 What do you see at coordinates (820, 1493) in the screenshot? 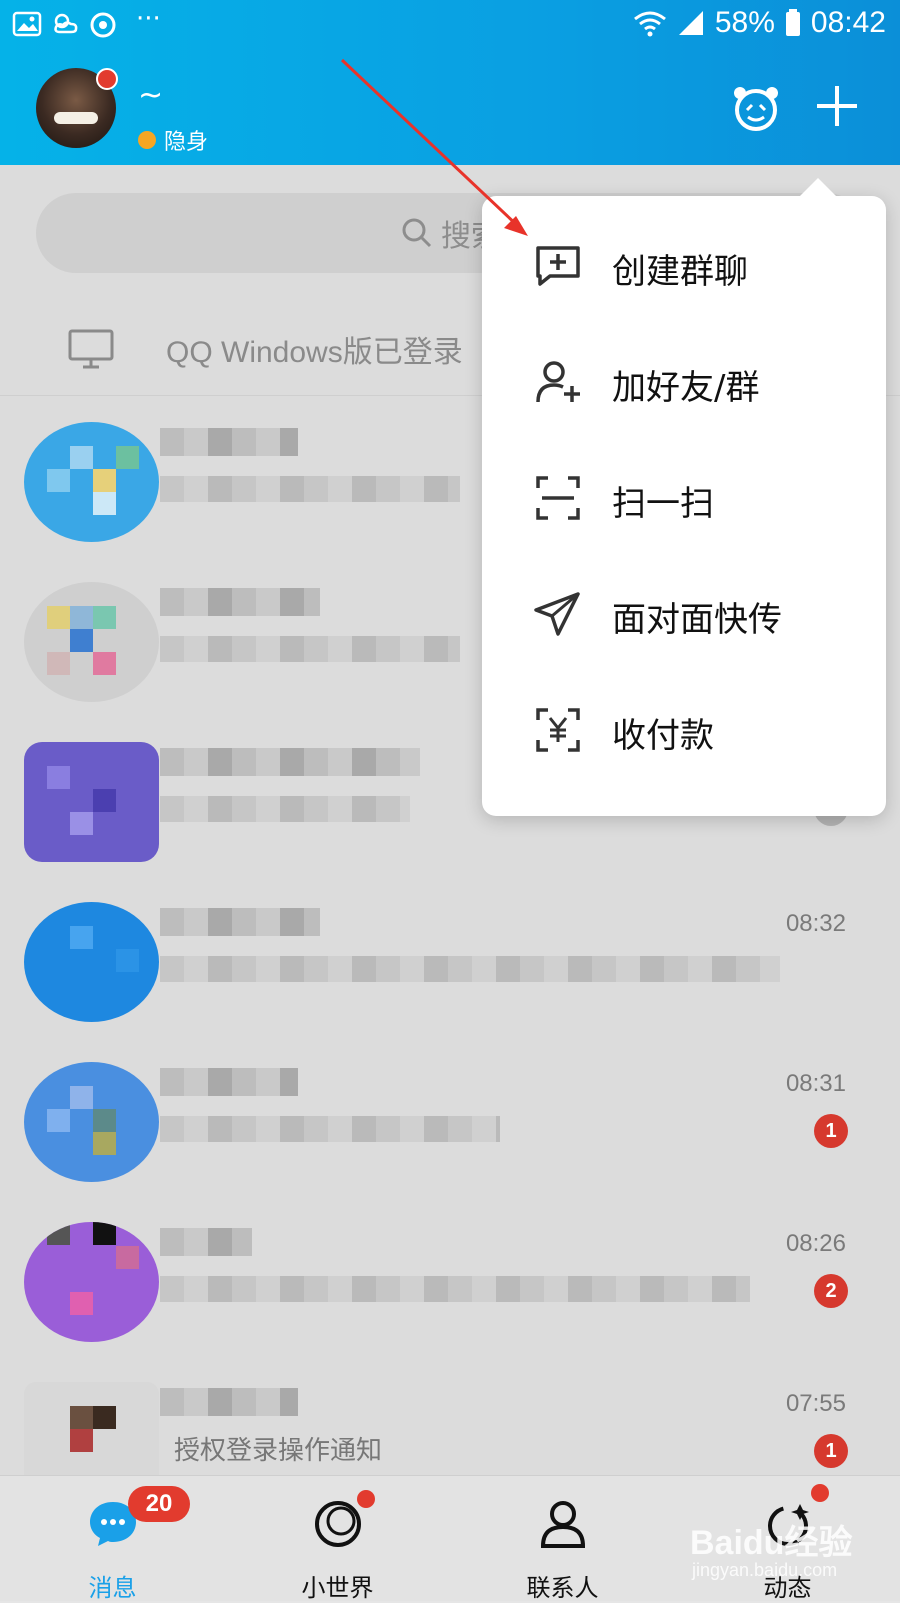
I see `feed-dot` at bounding box center [820, 1493].